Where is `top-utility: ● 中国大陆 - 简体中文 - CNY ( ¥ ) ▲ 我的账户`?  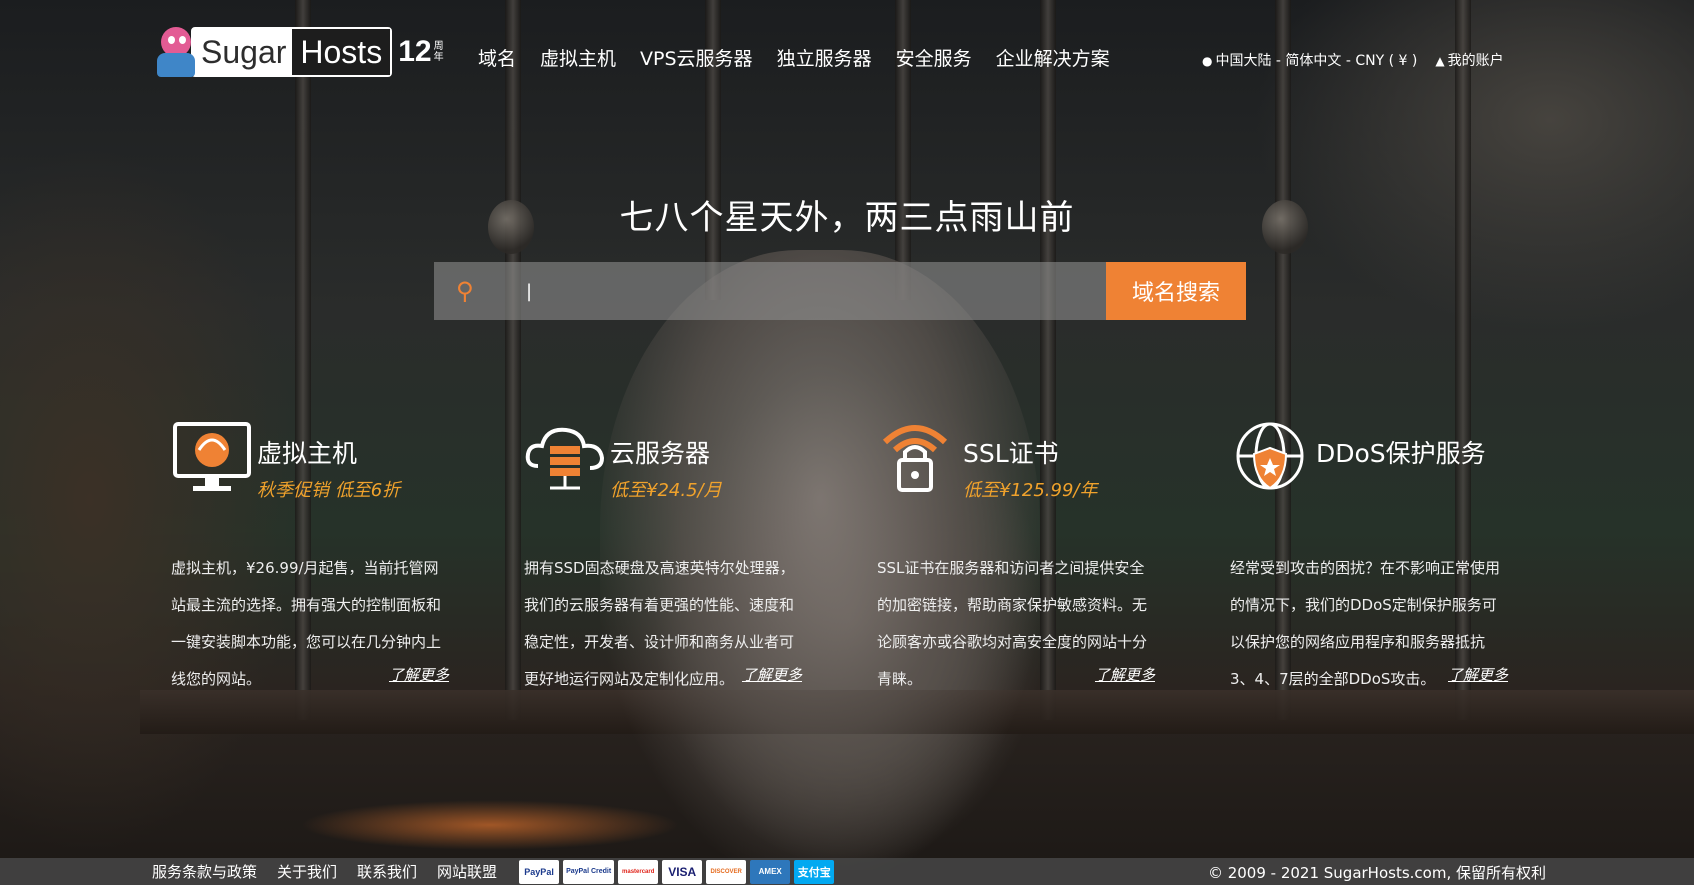
top-utility: ● 中国大陆 - 简体中文 - CNY ( ¥ ) ▲ 我的账户 is located at coordinates (1353, 60).